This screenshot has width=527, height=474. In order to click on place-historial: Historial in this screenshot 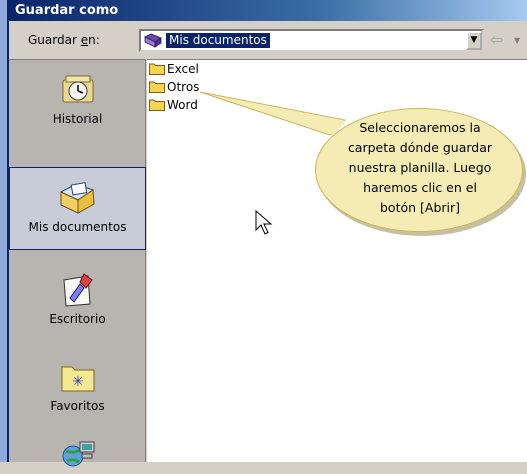, I will do `click(77, 98)`.